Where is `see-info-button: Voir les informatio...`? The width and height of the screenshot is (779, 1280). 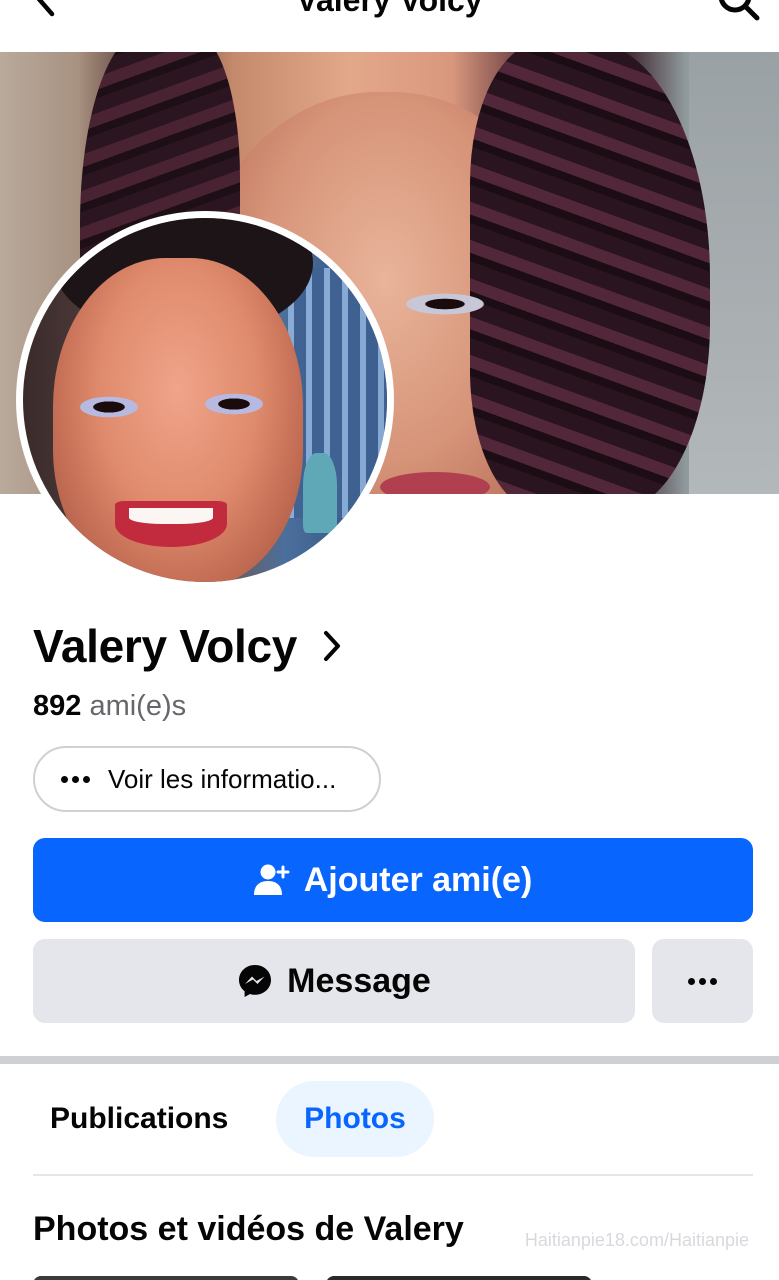 see-info-button: Voir les informatio... is located at coordinates (207, 779).